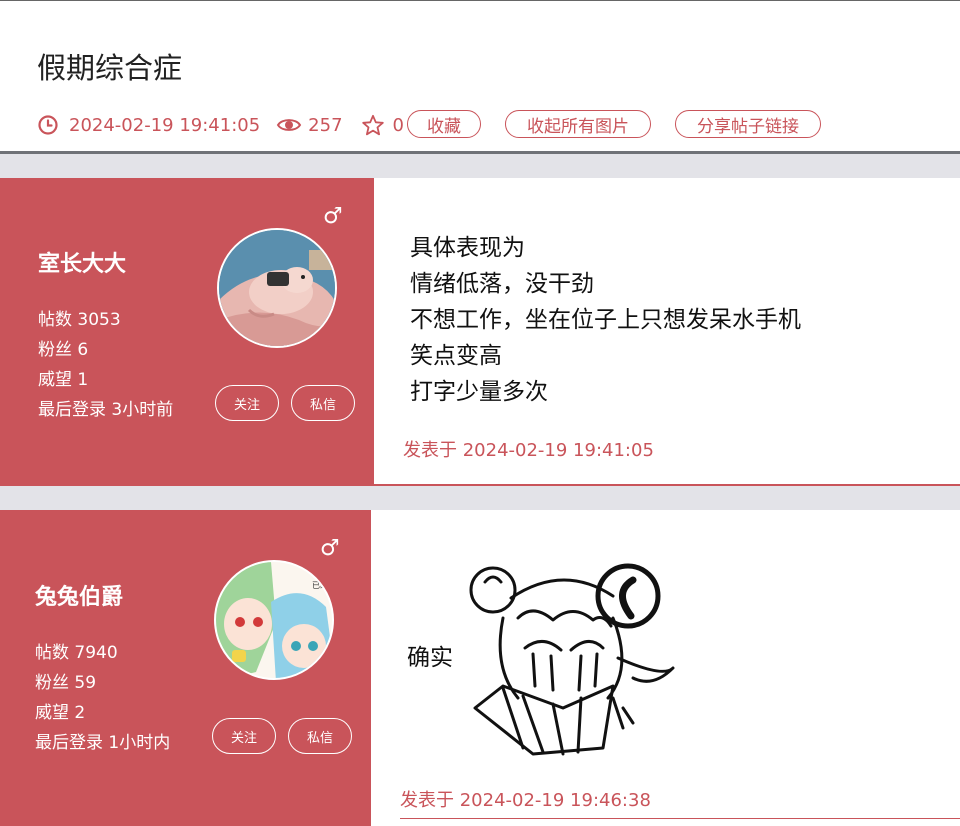 The image size is (960, 826). What do you see at coordinates (82, 262) in the screenshot?
I see `username: 室长大大` at bounding box center [82, 262].